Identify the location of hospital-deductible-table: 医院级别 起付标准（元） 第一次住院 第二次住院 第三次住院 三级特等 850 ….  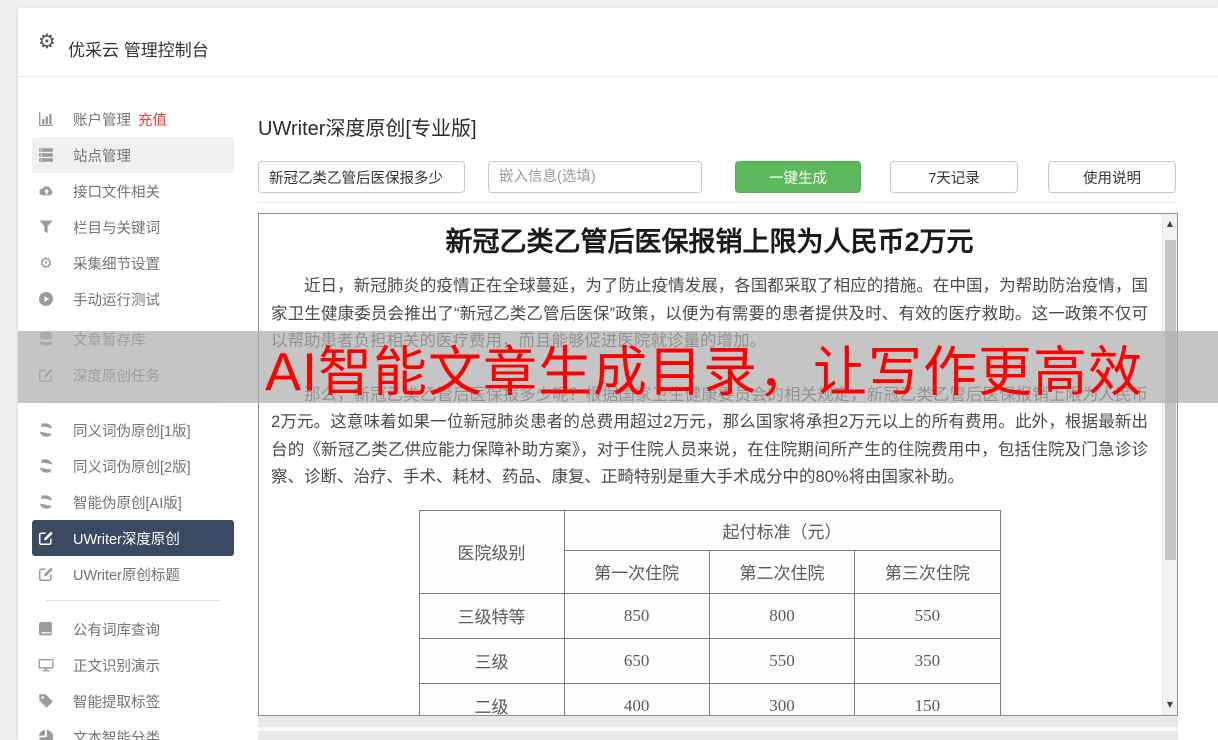
(709, 612).